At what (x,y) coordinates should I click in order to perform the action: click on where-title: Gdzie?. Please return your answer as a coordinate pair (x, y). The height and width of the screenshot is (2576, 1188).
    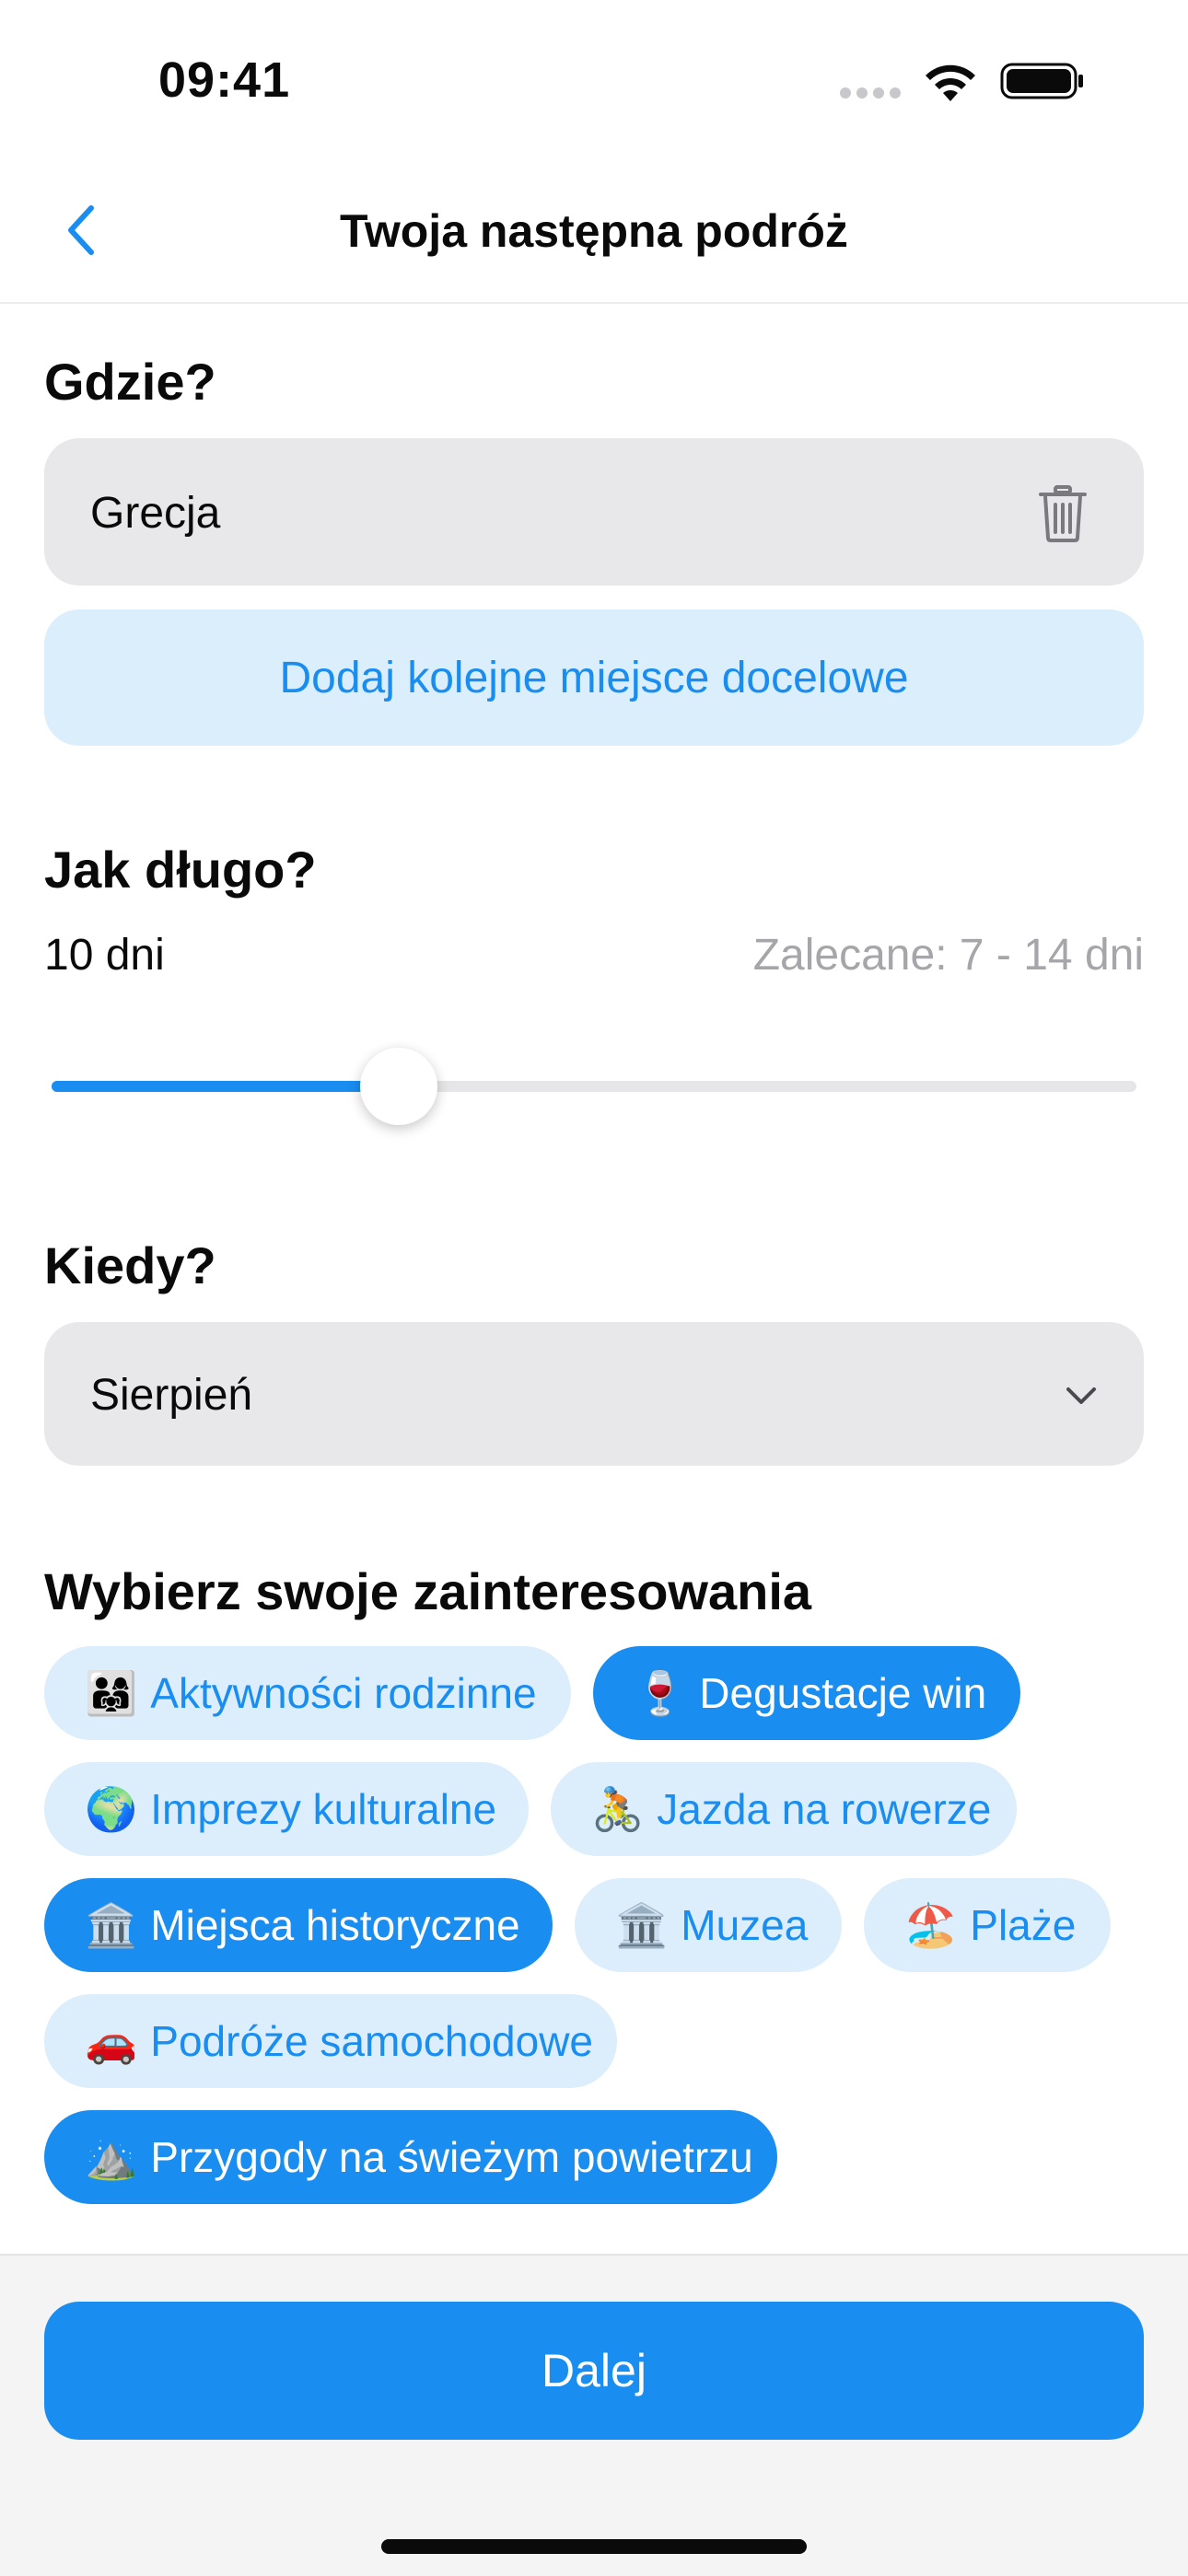
    Looking at the image, I should click on (130, 382).